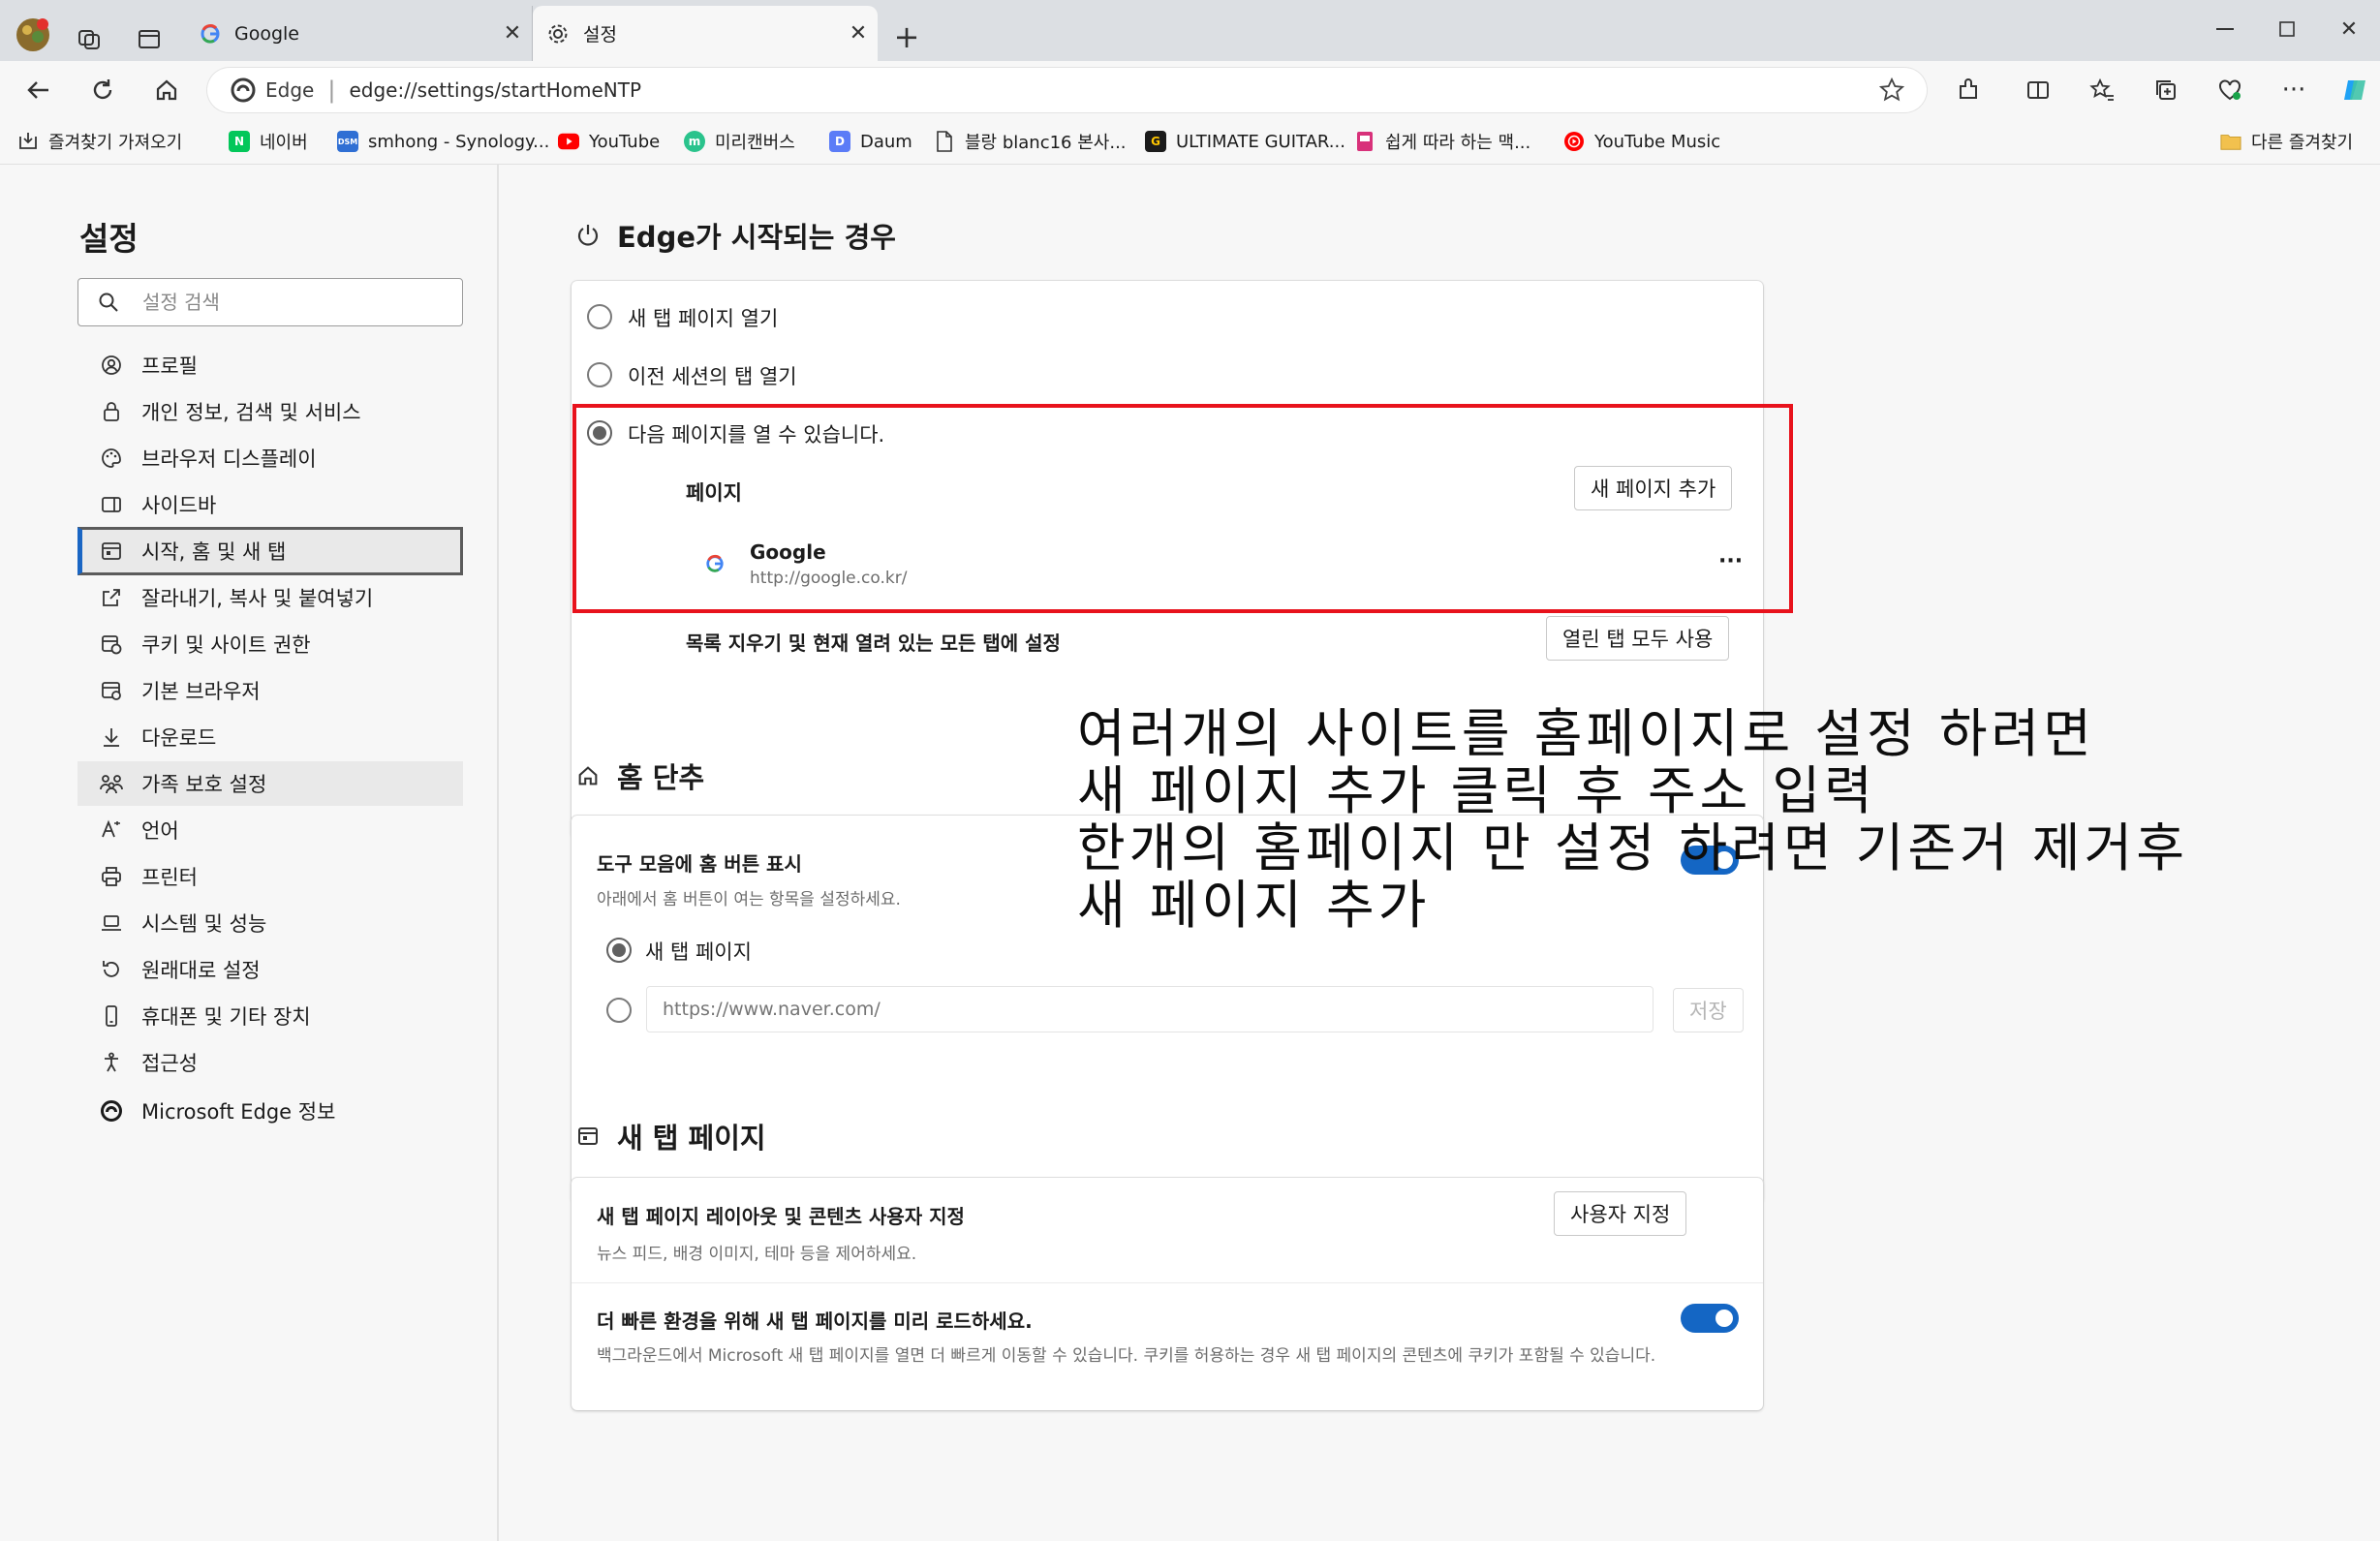  What do you see at coordinates (1708, 1010) in the screenshot?
I see `save-home-url-button: 저장` at bounding box center [1708, 1010].